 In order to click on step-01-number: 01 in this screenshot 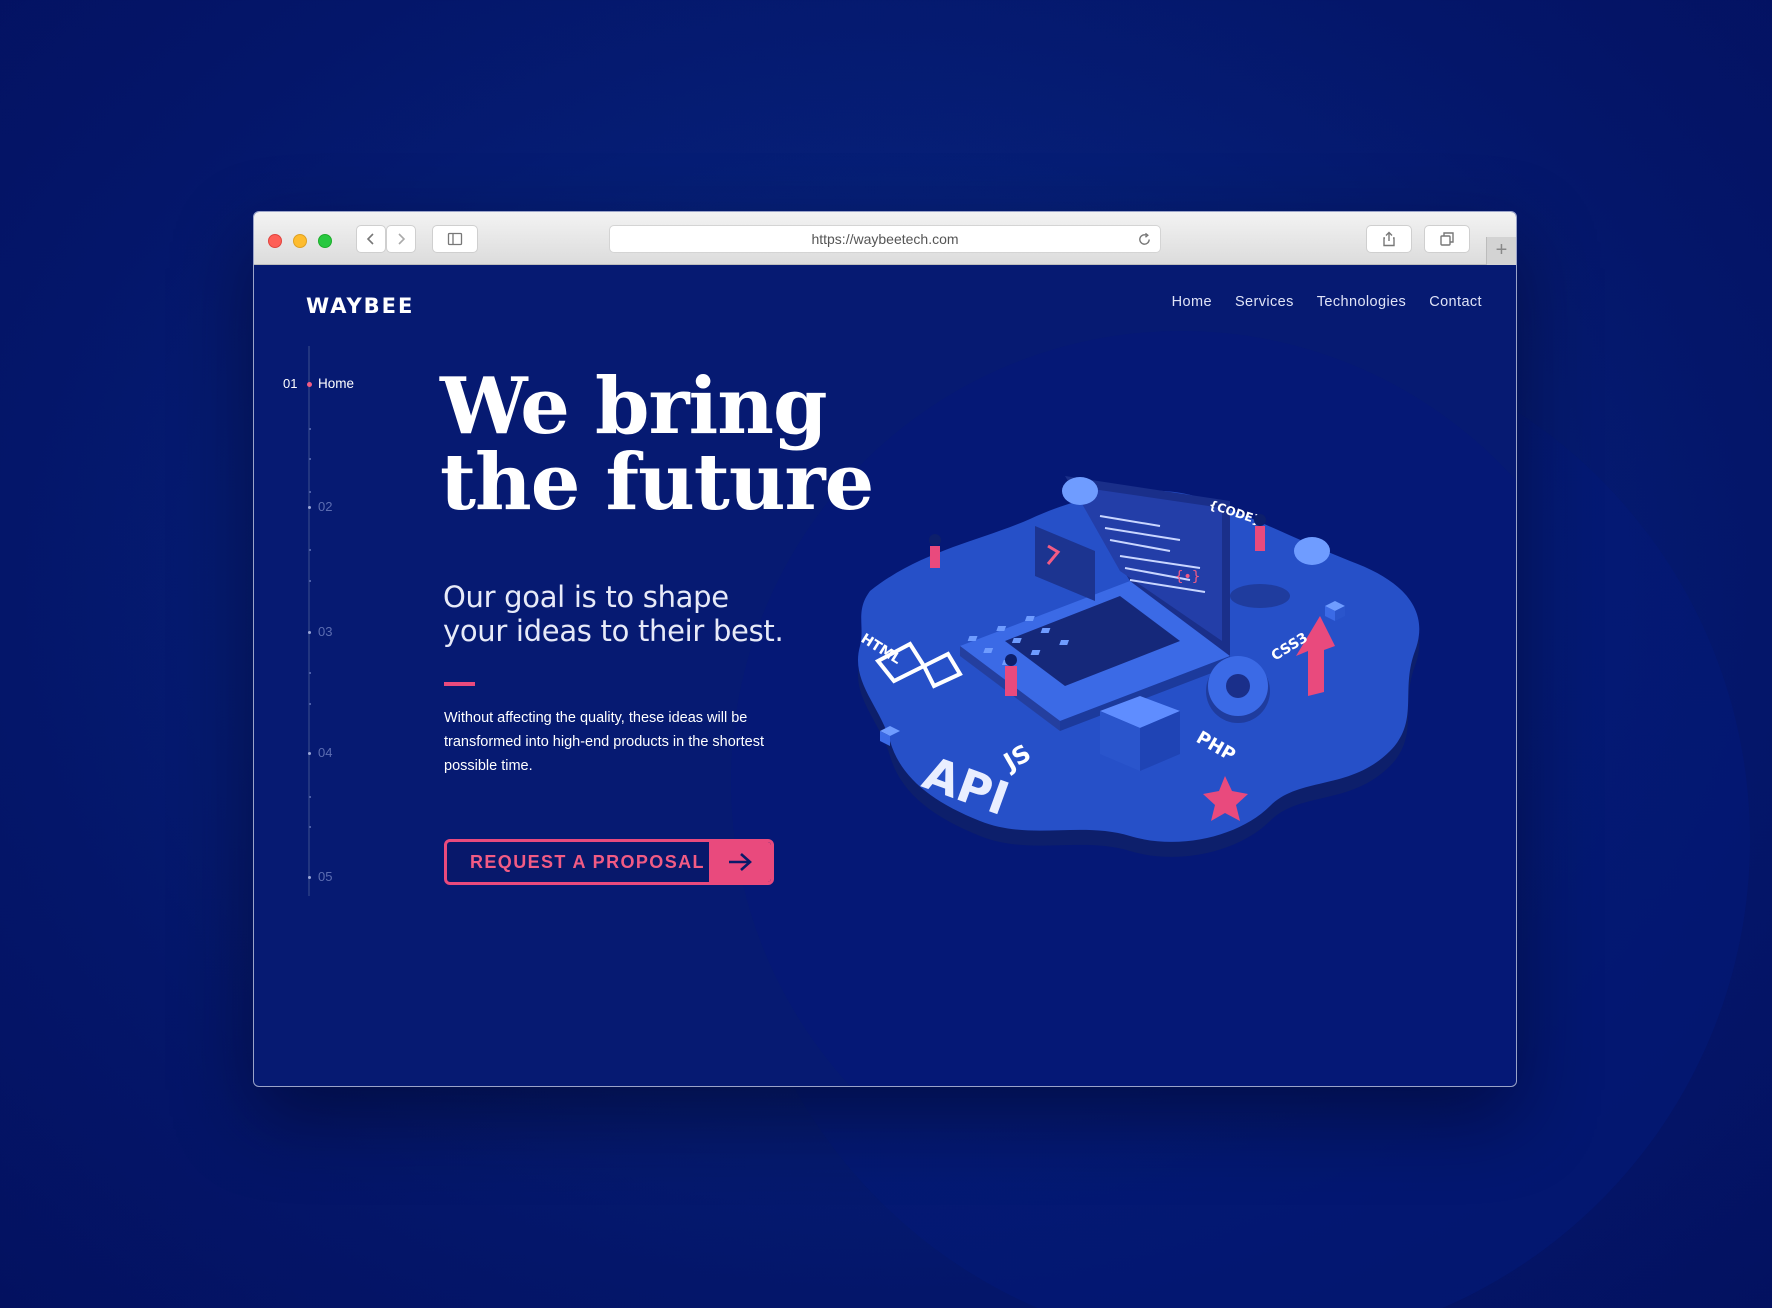, I will do `click(290, 383)`.